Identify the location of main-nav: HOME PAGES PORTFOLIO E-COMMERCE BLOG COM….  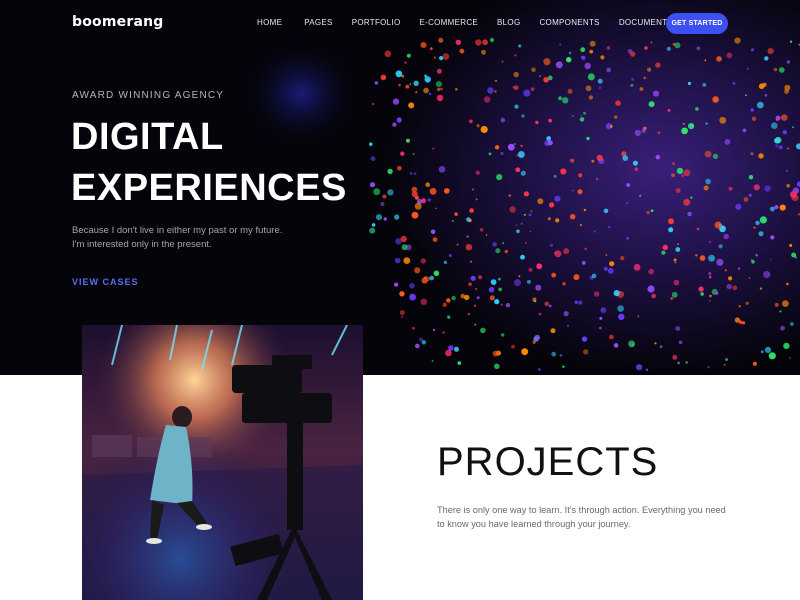
(474, 22).